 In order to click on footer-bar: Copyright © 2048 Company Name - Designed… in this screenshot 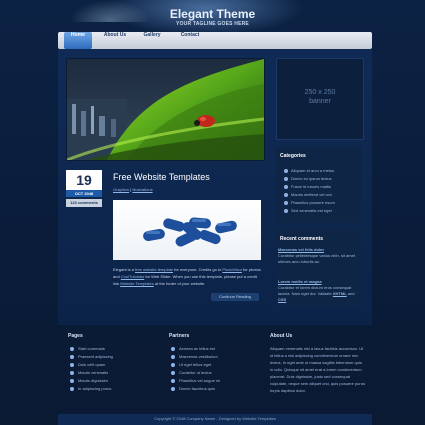, I will do `click(215, 419)`.